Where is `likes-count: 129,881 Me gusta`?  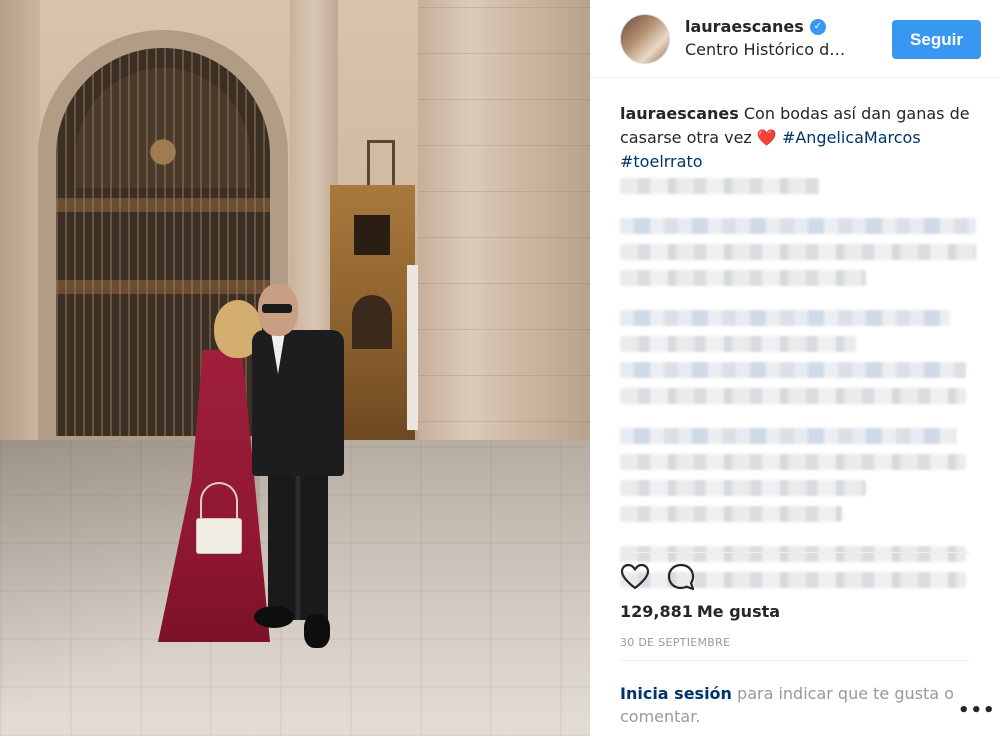
likes-count: 129,881 Me gusta is located at coordinates (700, 611).